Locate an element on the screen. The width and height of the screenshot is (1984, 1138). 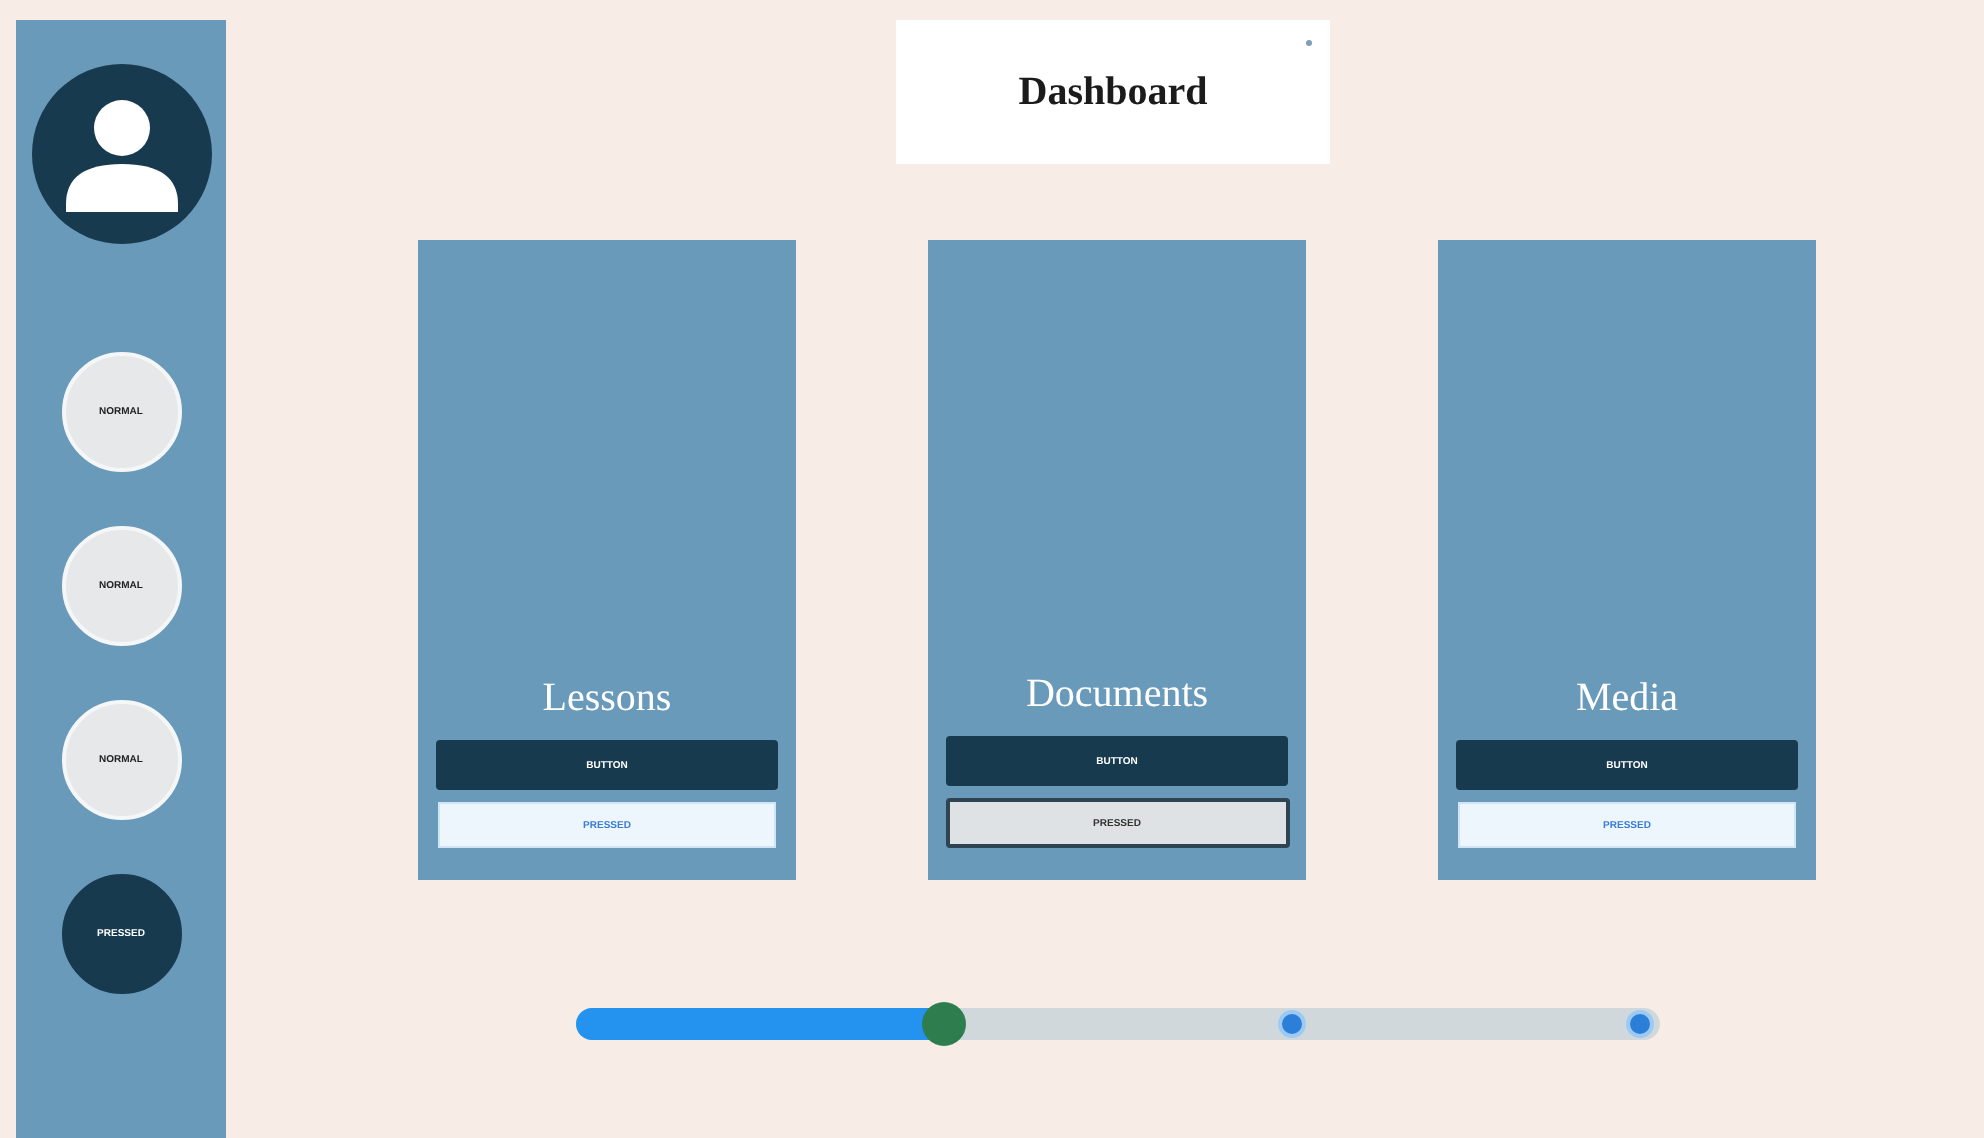
slider-thumb is located at coordinates (943, 1024).